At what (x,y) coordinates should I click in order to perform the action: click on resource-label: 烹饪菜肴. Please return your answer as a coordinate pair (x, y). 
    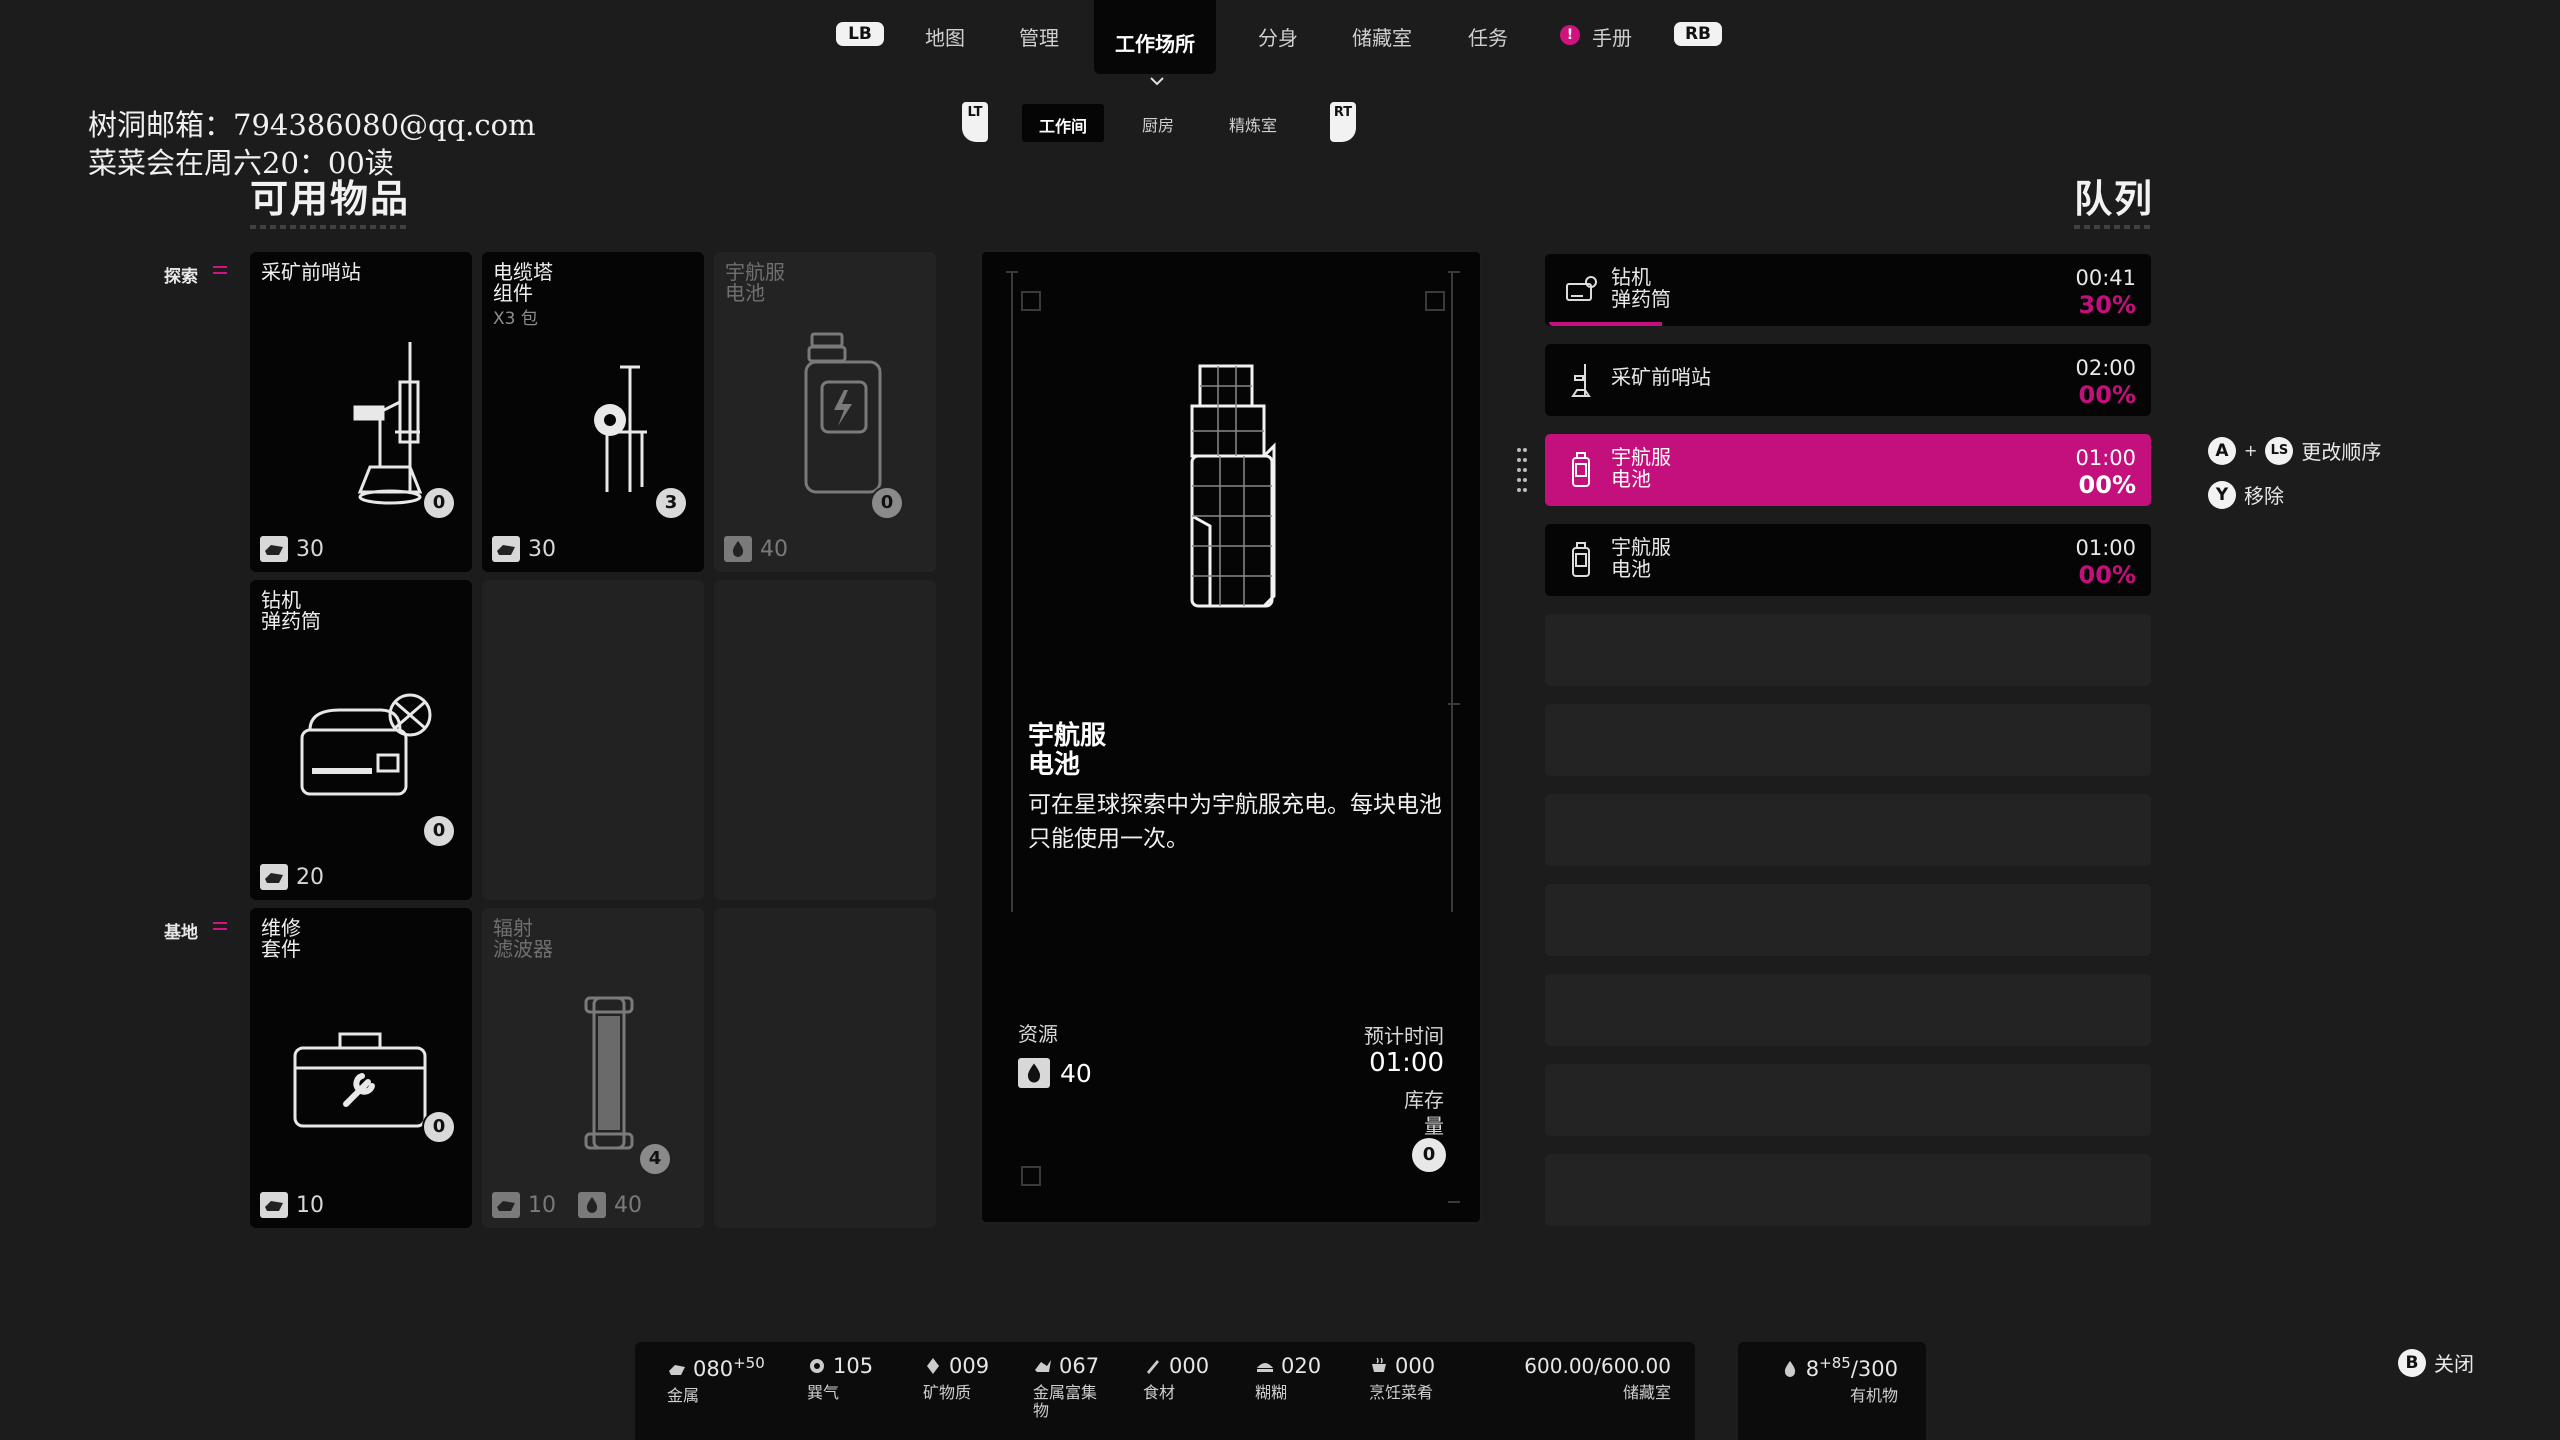
    Looking at the image, I should click on (1401, 1392).